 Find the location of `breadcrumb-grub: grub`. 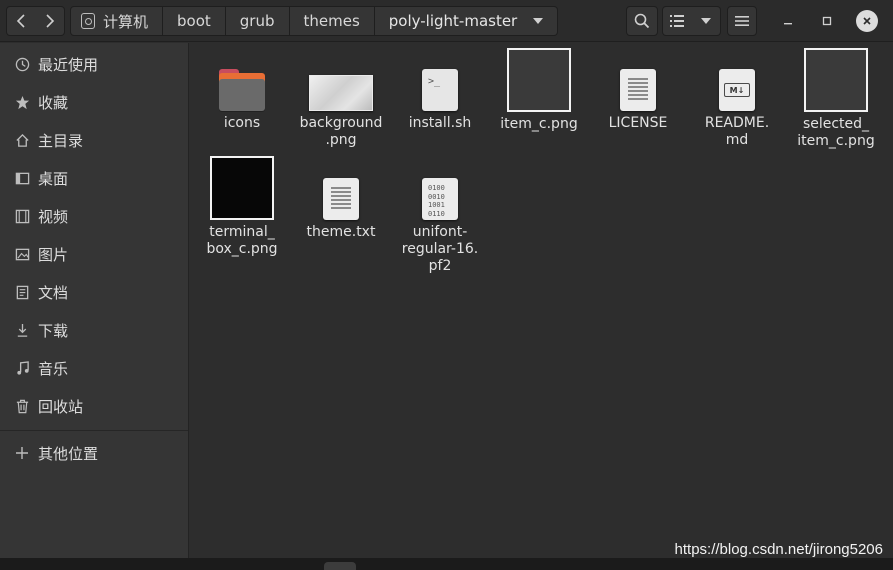

breadcrumb-grub: grub is located at coordinates (257, 21).